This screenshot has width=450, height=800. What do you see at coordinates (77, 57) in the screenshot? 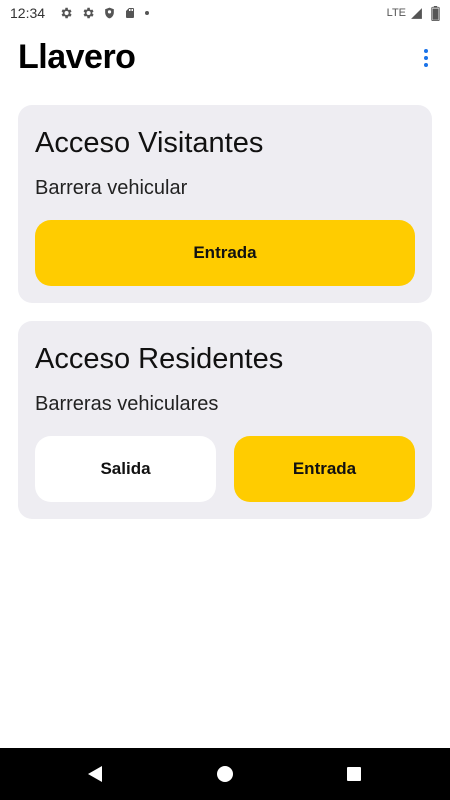
I see `app-title: Llavero` at bounding box center [77, 57].